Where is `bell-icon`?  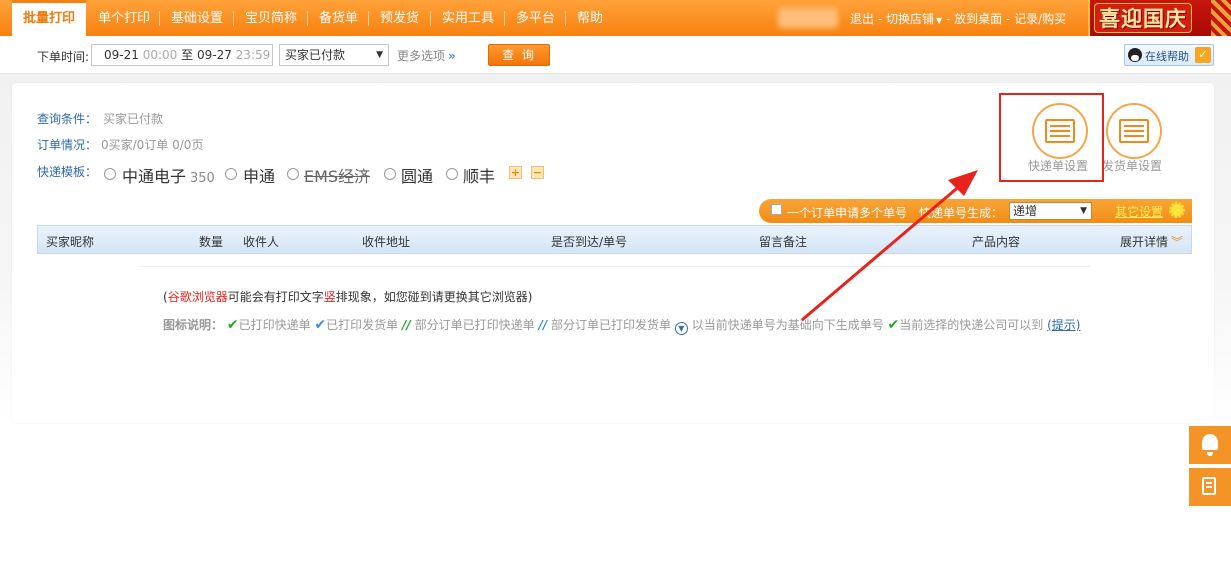 bell-icon is located at coordinates (1210, 445).